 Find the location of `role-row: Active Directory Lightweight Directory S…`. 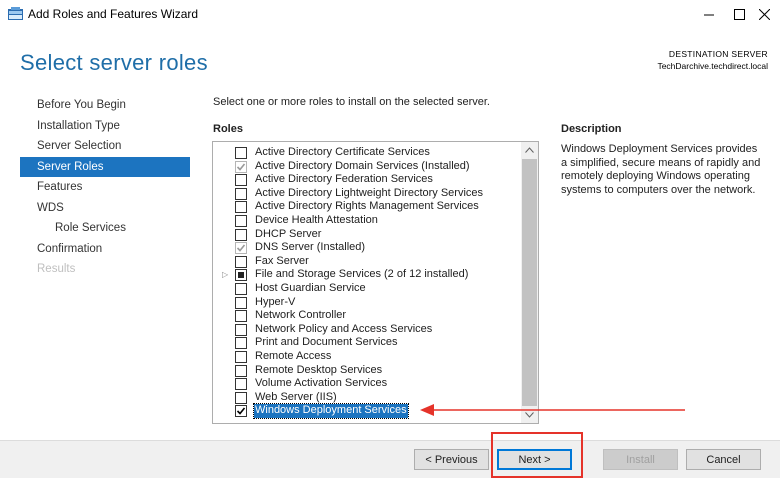

role-row: Active Directory Lightweight Directory S… is located at coordinates (366, 194).